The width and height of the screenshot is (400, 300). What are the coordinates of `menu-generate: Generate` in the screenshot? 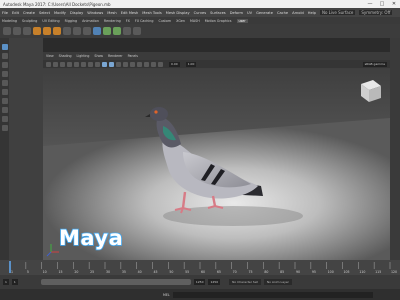 It's located at (264, 13).